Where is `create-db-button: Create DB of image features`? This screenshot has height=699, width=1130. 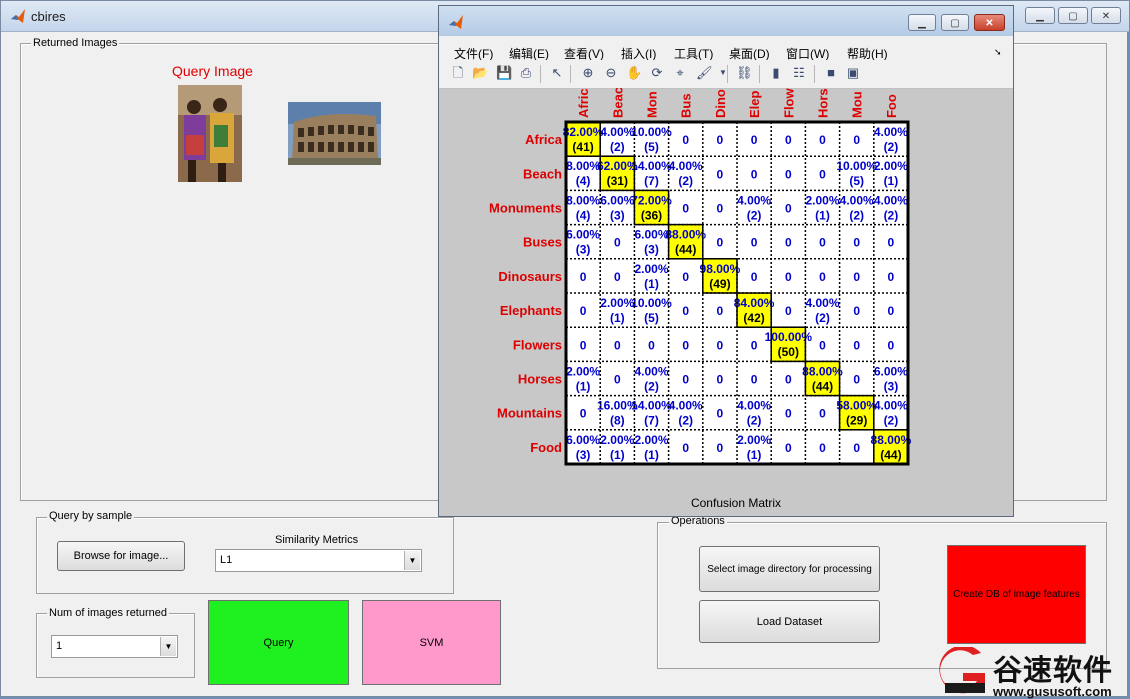
create-db-button: Create DB of image features is located at coordinates (1016, 594).